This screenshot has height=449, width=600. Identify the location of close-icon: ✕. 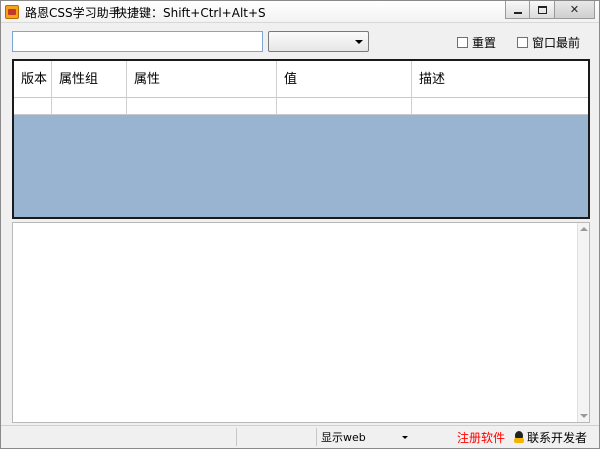
(574, 9).